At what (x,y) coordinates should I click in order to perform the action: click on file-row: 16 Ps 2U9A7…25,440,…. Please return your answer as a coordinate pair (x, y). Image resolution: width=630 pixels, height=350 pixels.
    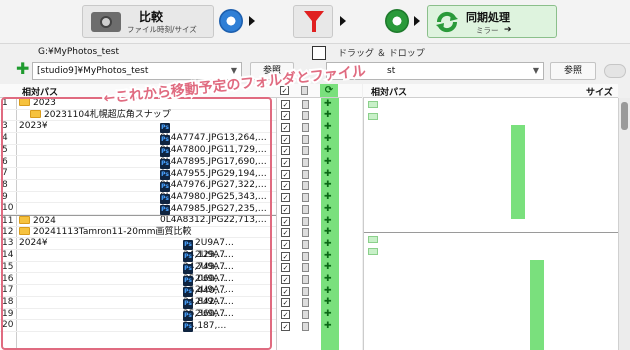
    Looking at the image, I should click on (138, 285).